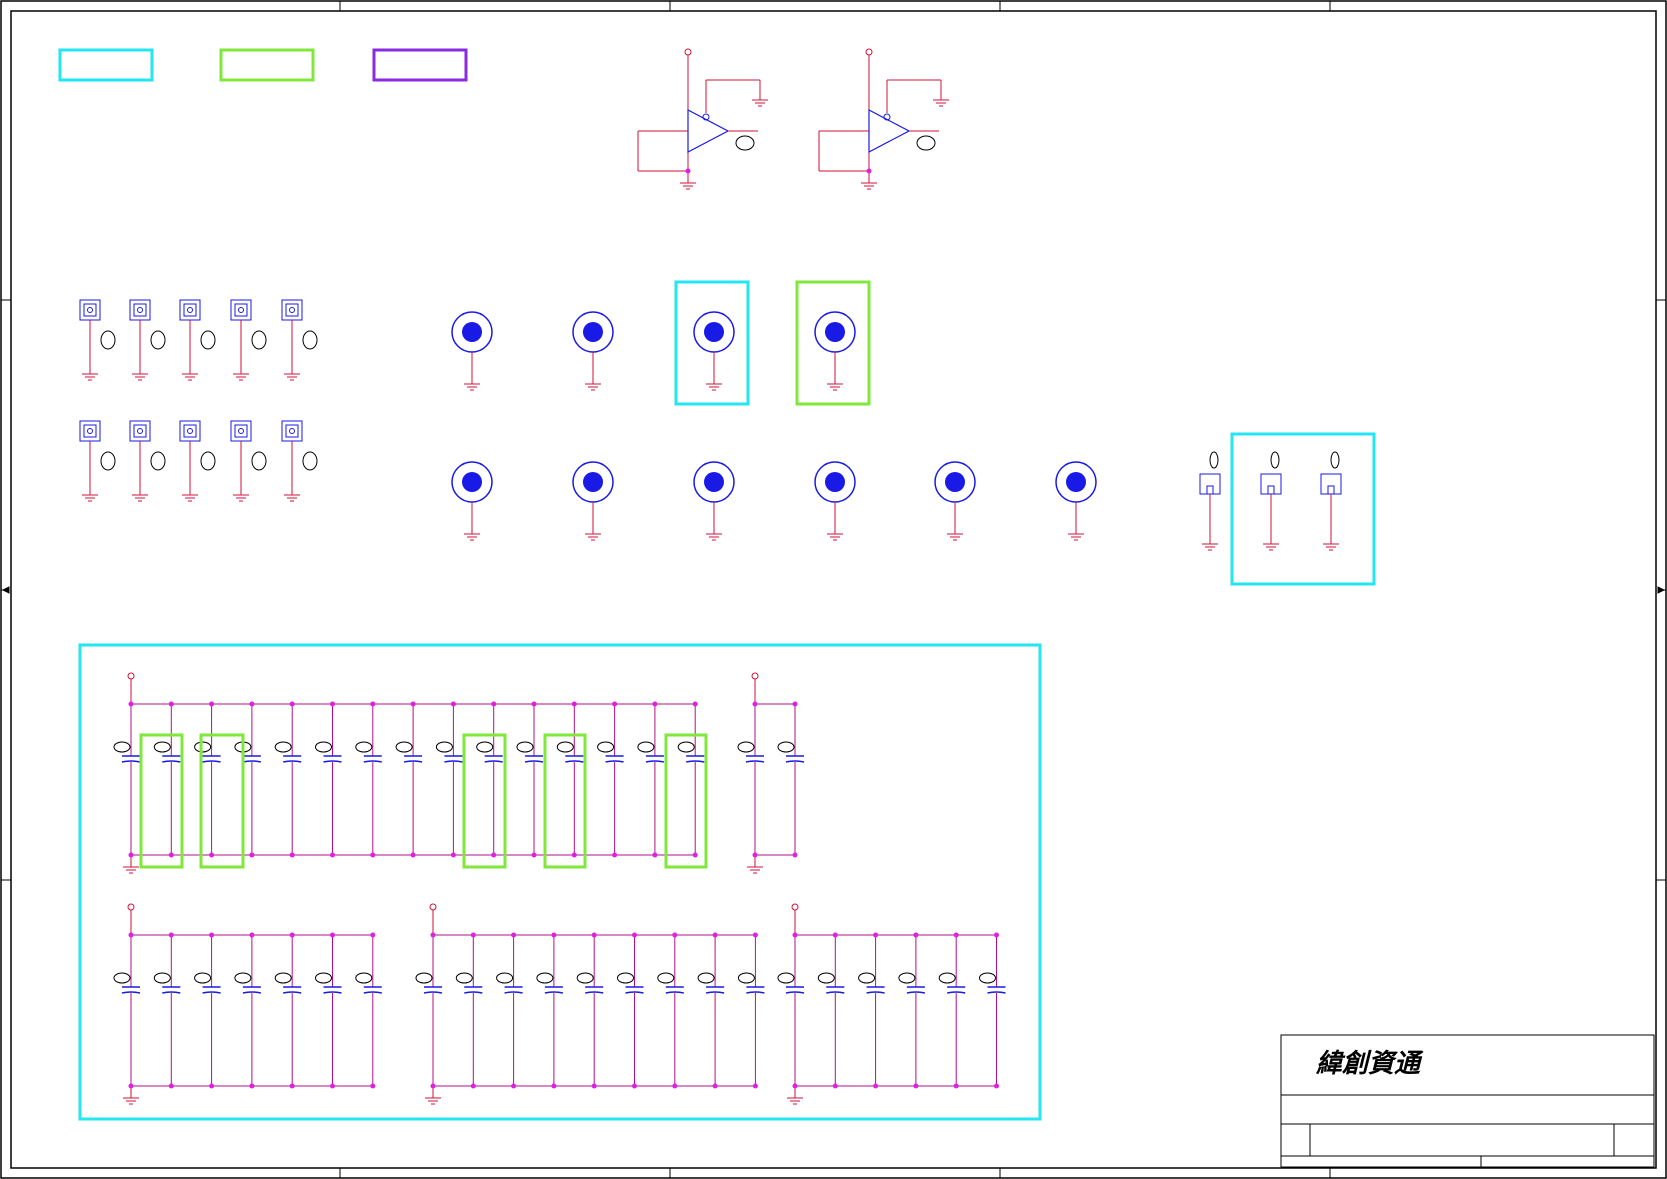 The image size is (1667, 1179). I want to click on connector-pin-section, so click(1270, 501).